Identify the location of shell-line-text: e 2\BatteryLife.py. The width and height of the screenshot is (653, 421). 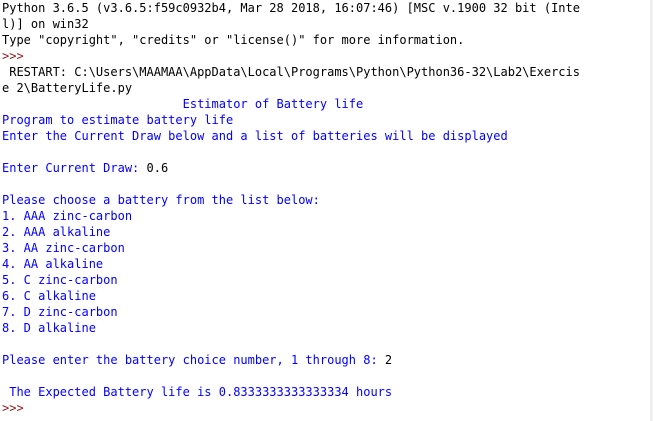
(67, 88).